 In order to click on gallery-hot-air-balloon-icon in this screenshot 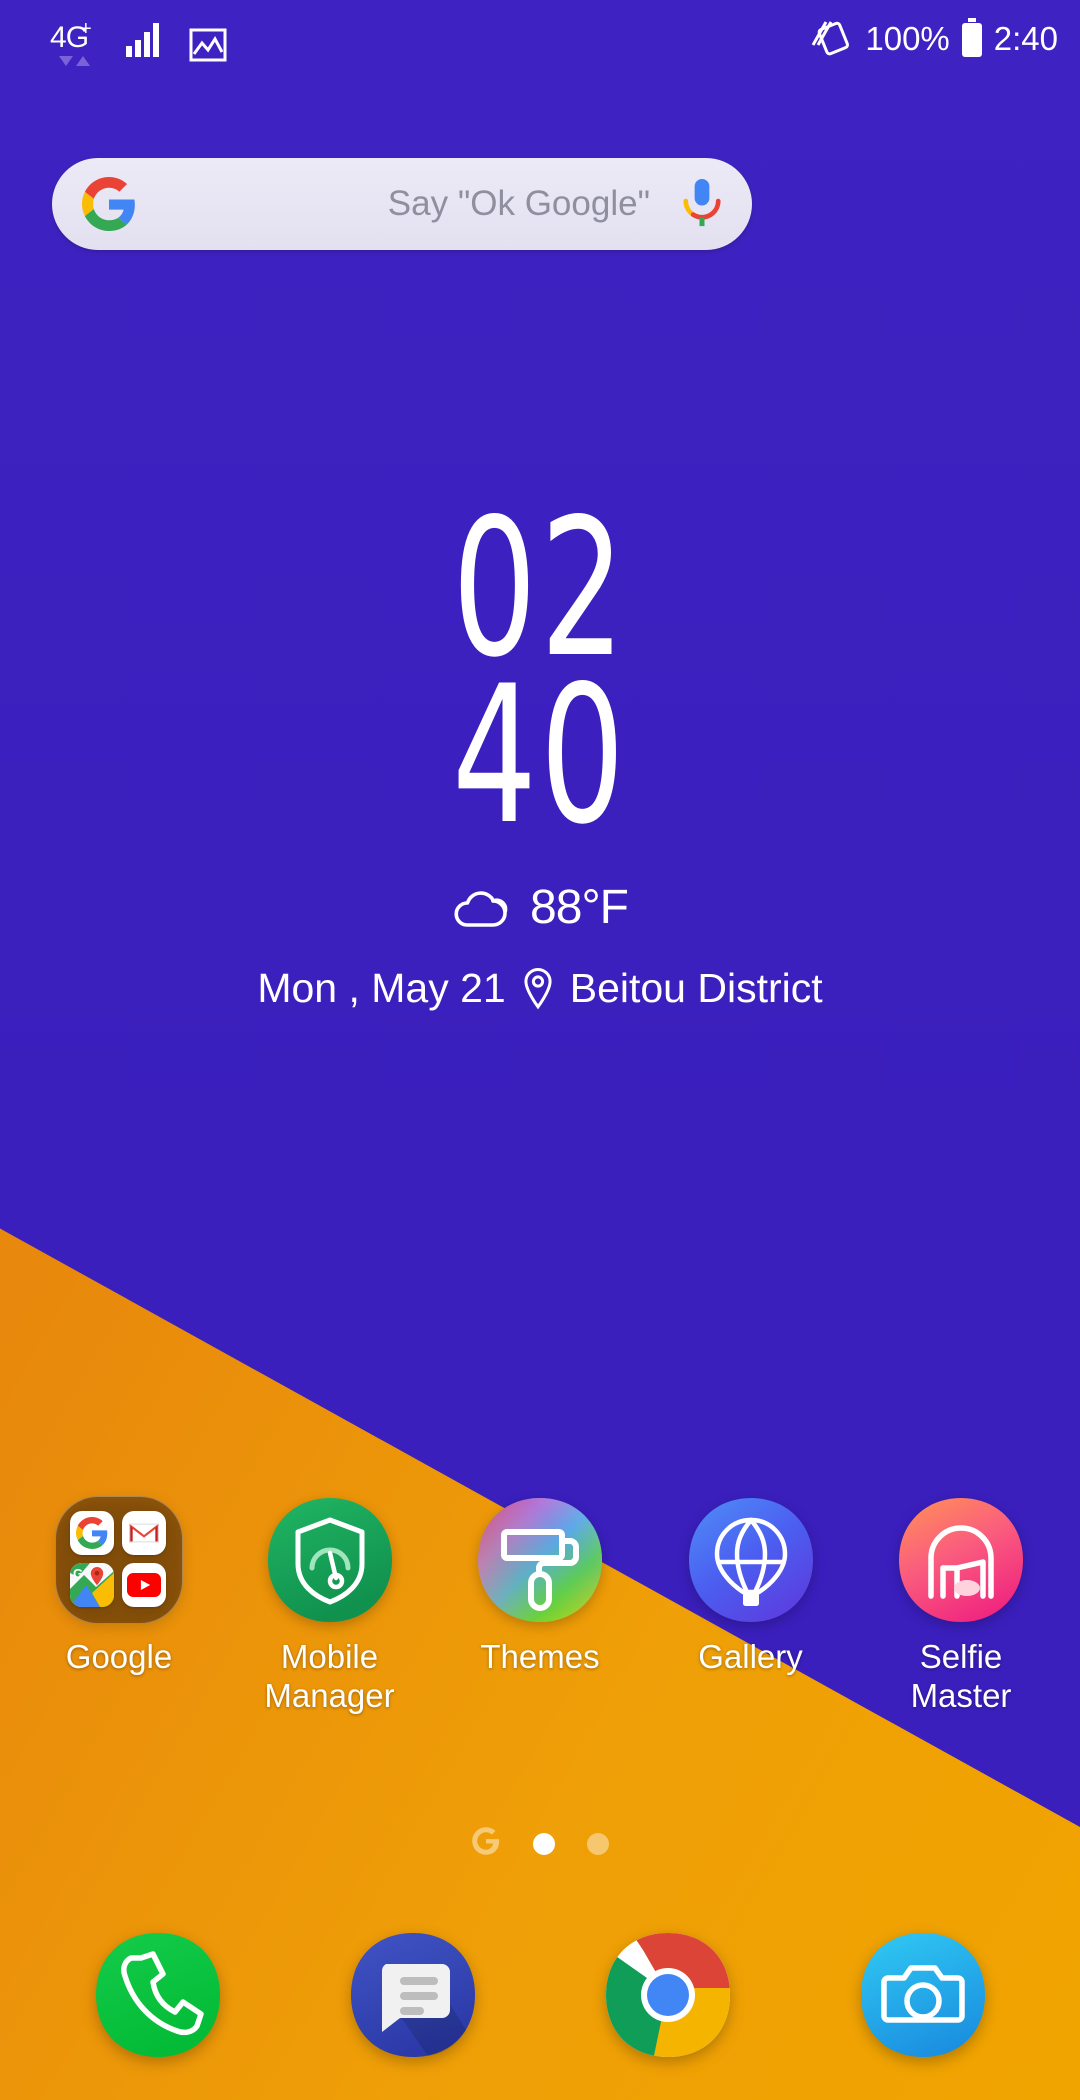, I will do `click(751, 1560)`.